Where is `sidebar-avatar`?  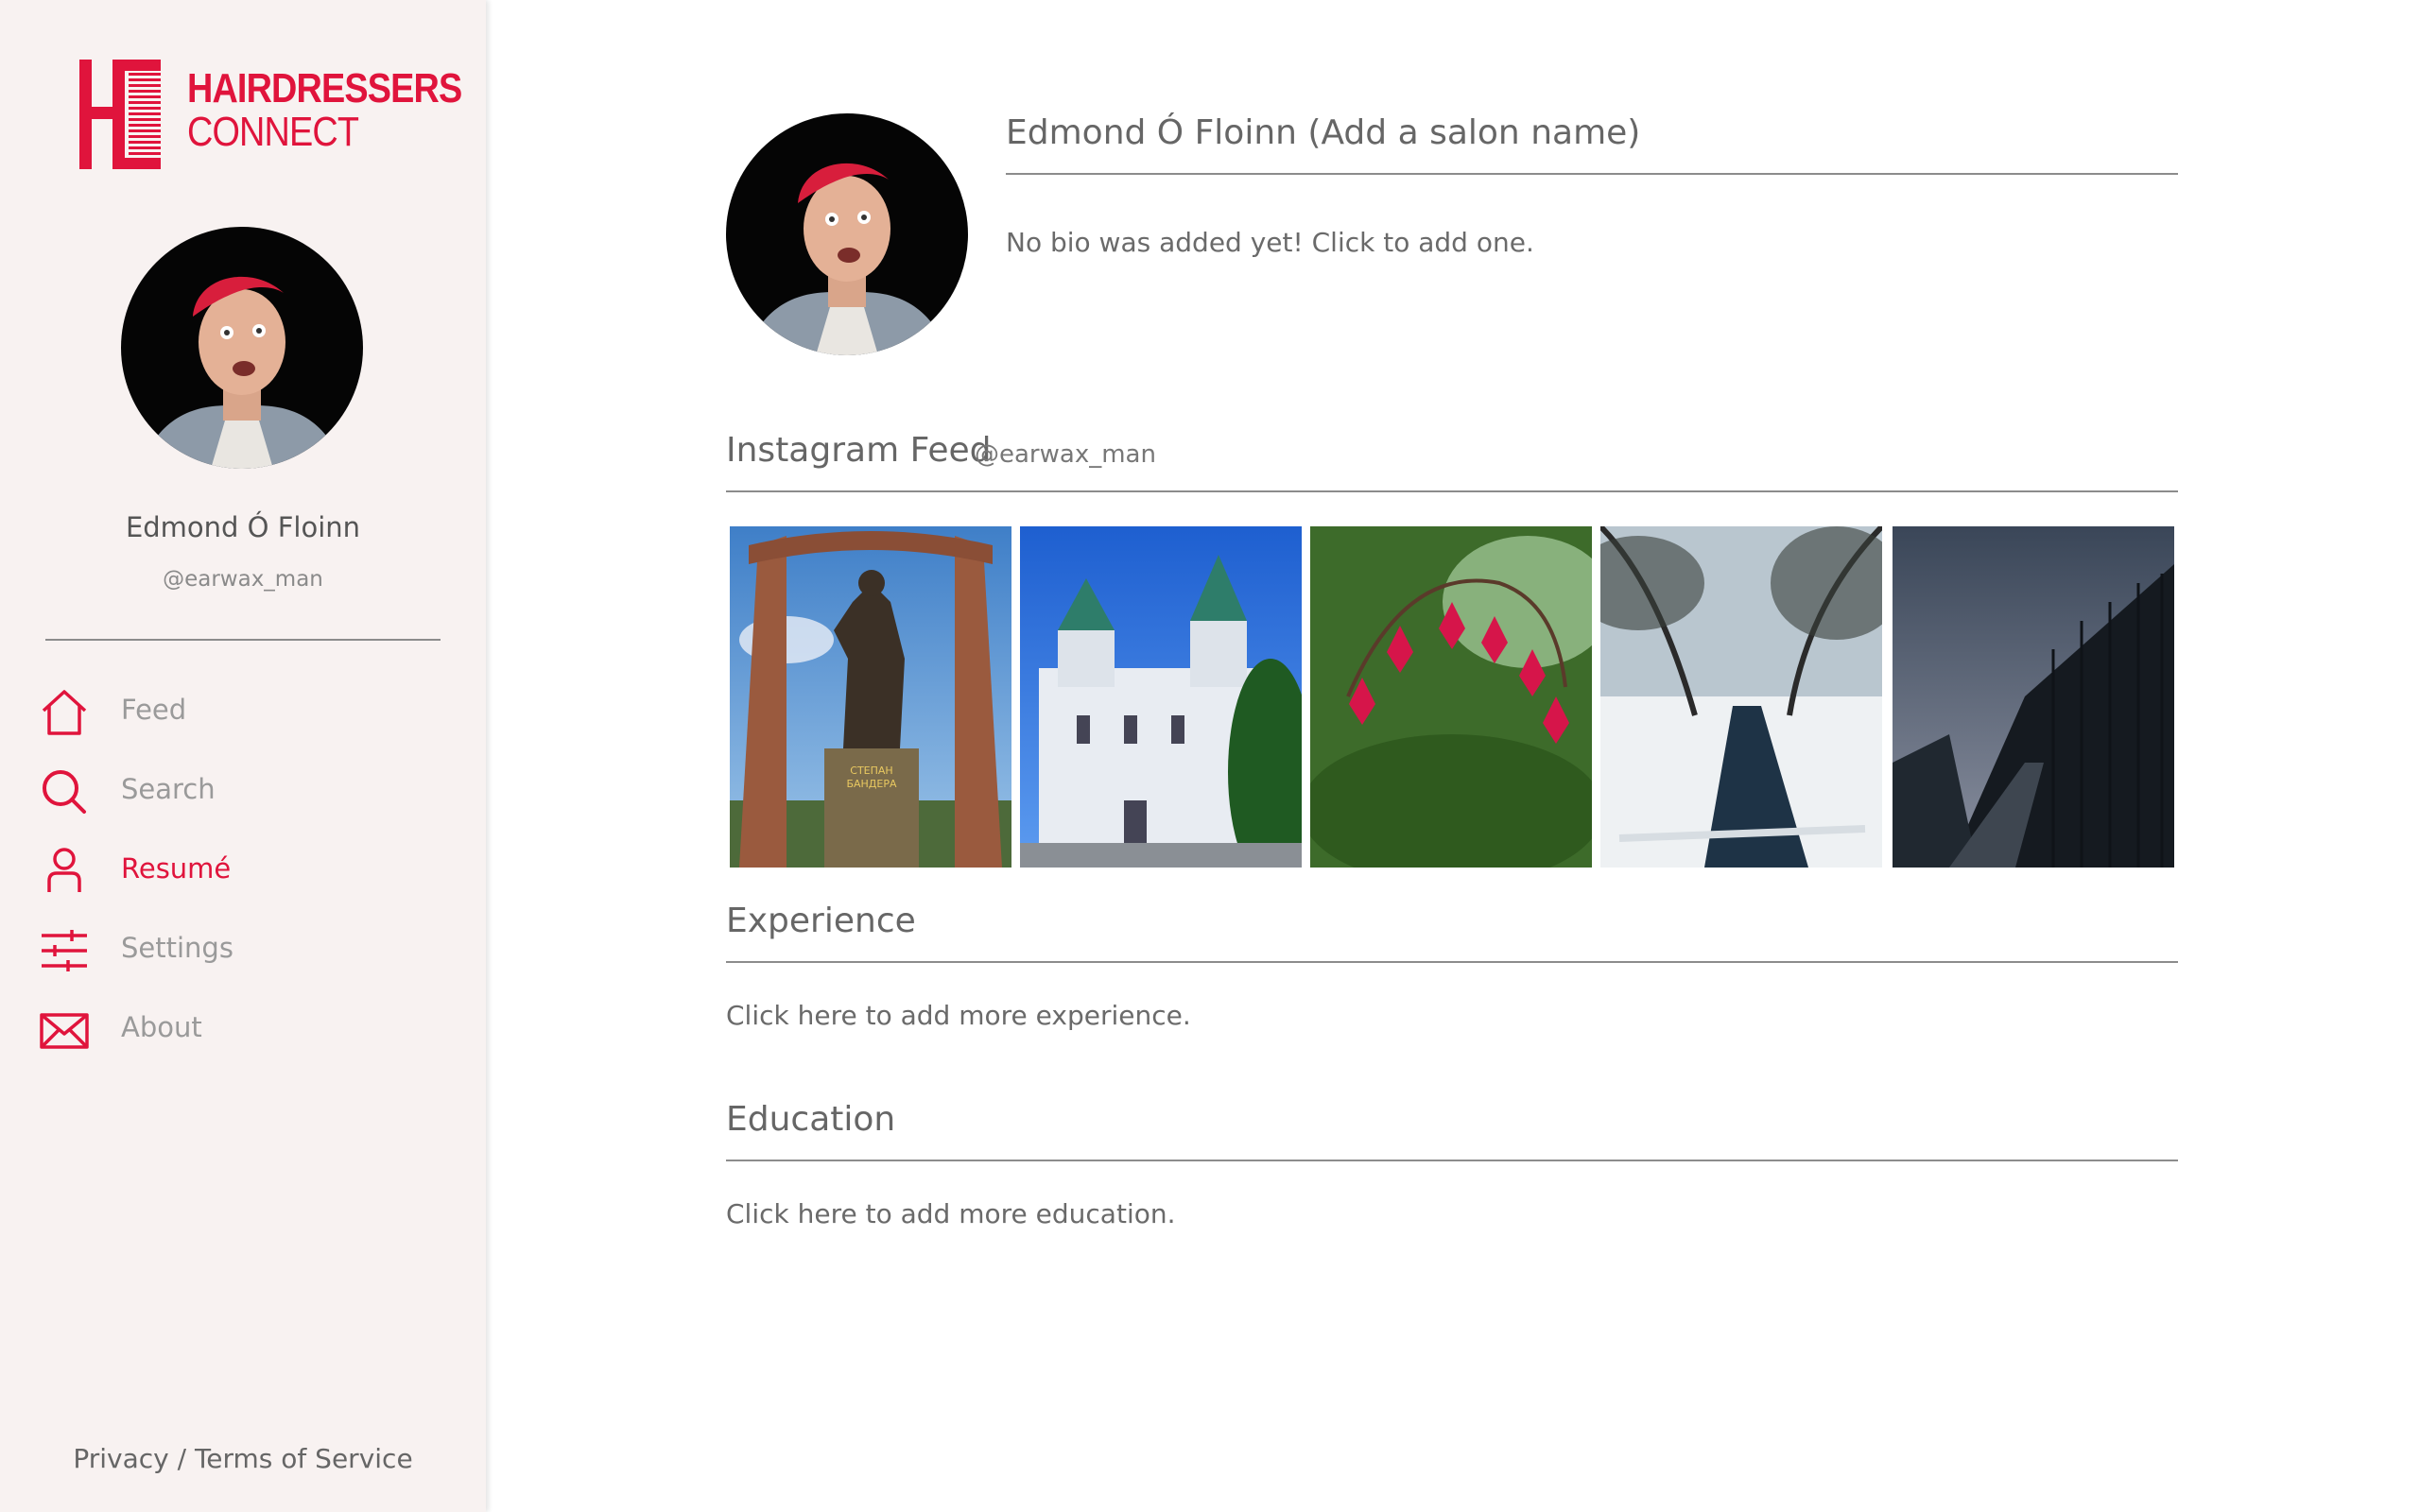
sidebar-avatar is located at coordinates (242, 348).